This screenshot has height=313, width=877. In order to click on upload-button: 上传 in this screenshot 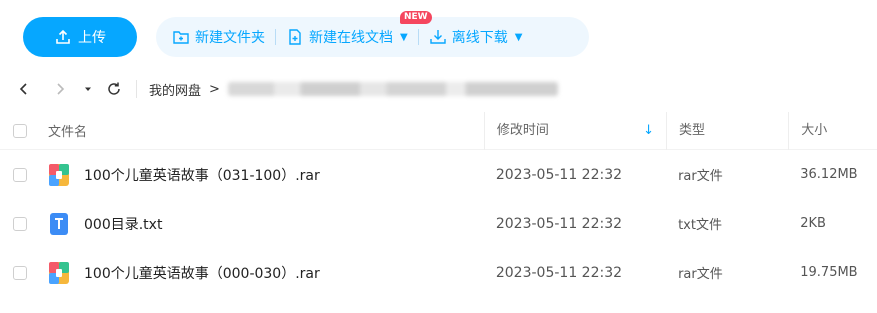, I will do `click(80, 37)`.